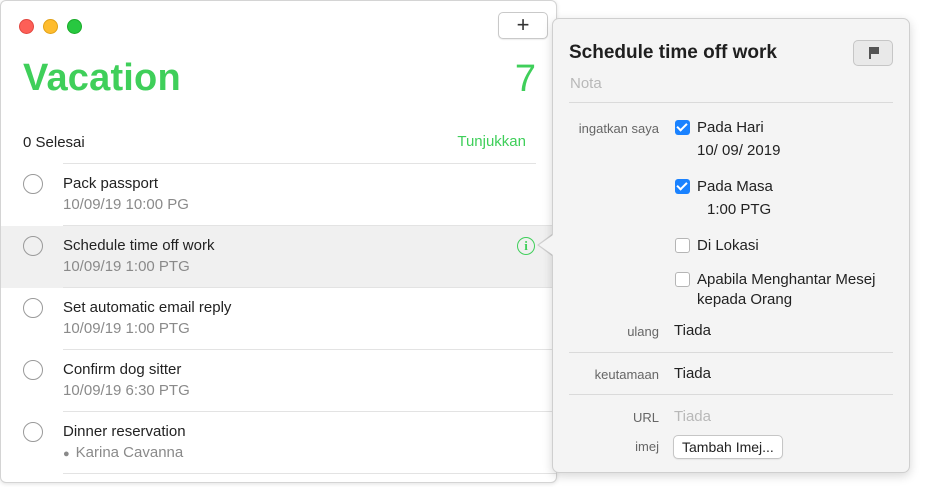  I want to click on at-a-time-checkbox, so click(682, 186).